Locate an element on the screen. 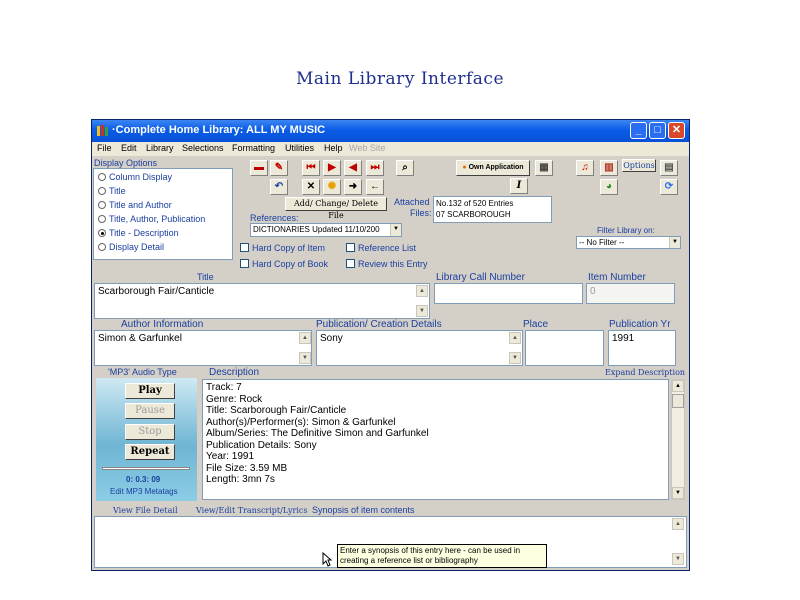  repeat-button: Repeat is located at coordinates (150, 452).